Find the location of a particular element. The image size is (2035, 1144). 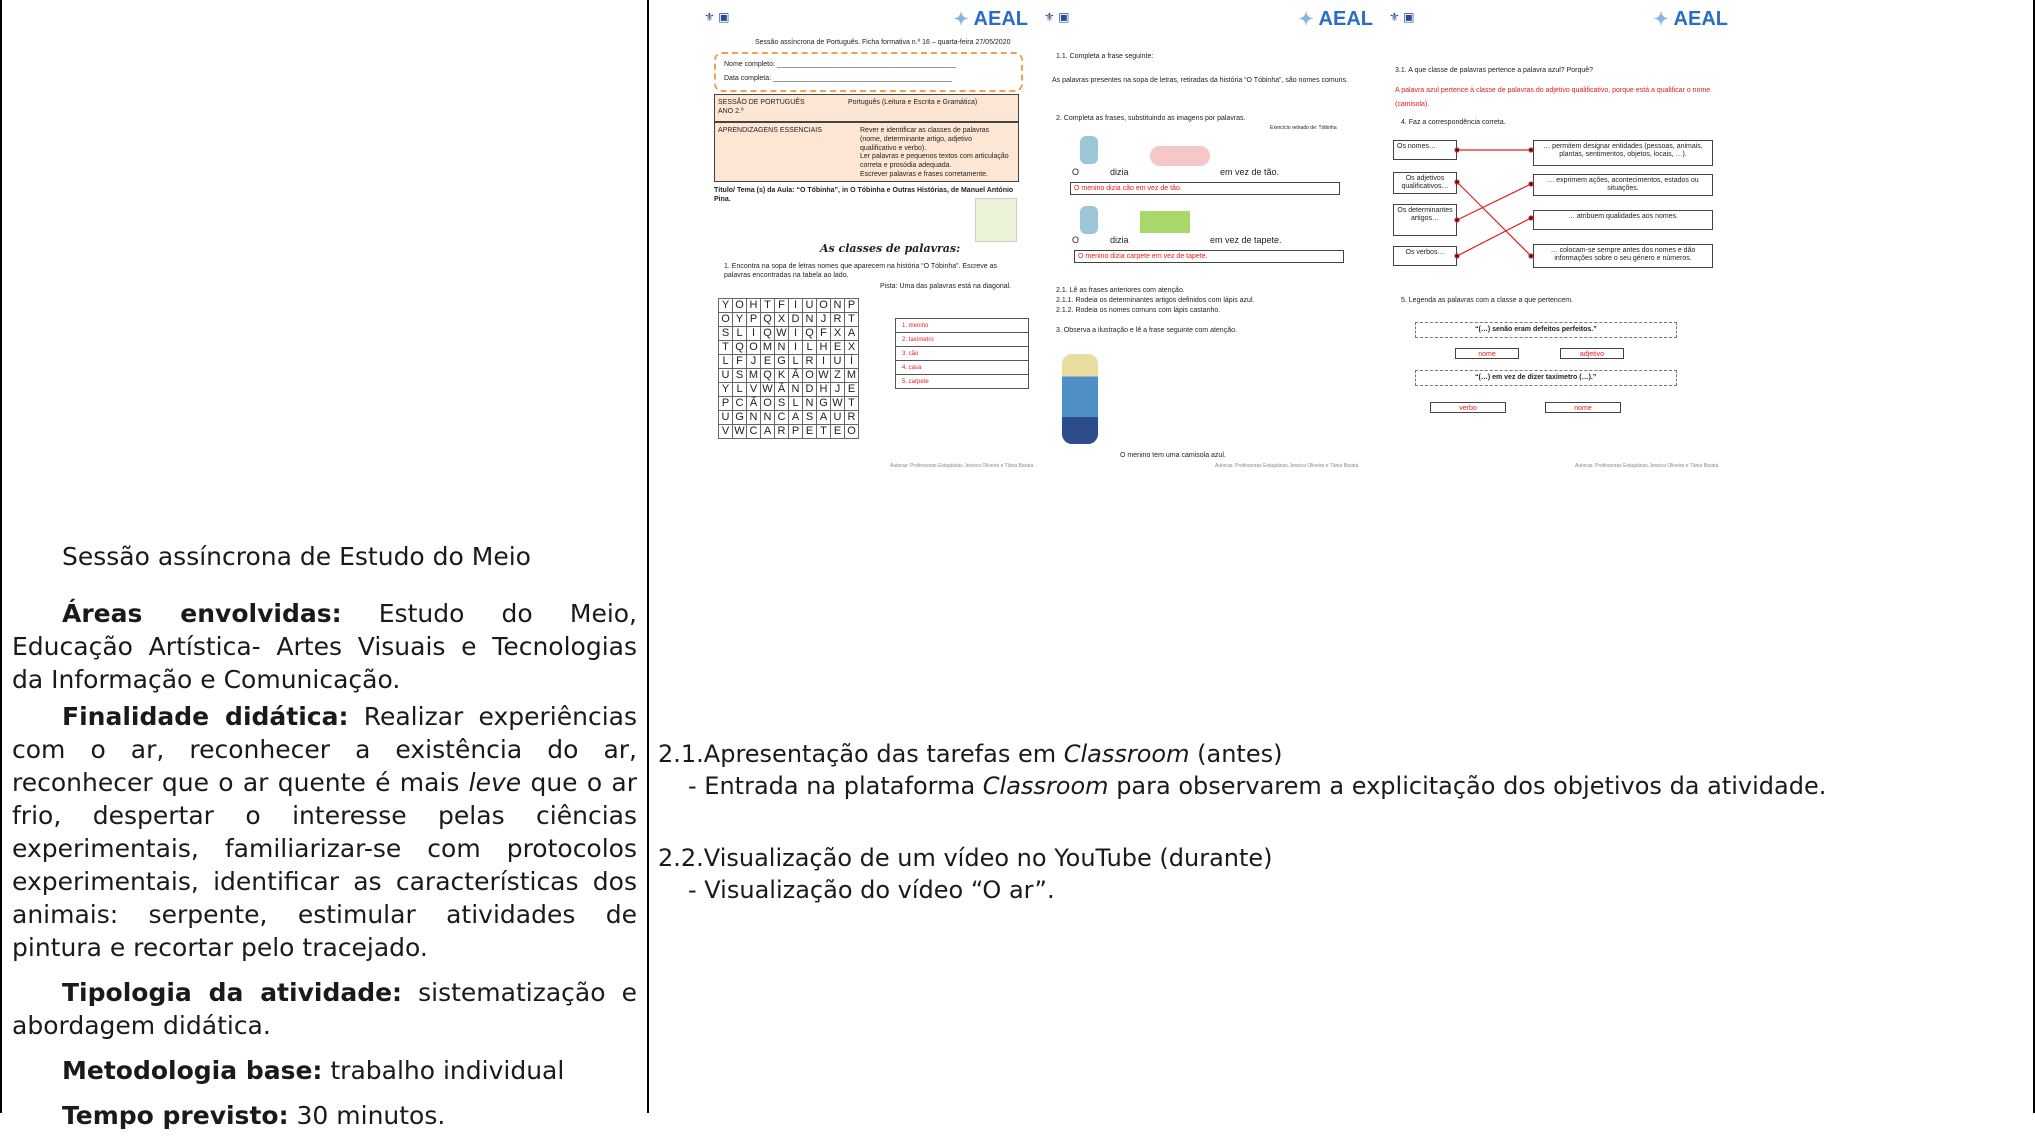

grid-row: PCÃOSLNGWT is located at coordinates (788, 403).